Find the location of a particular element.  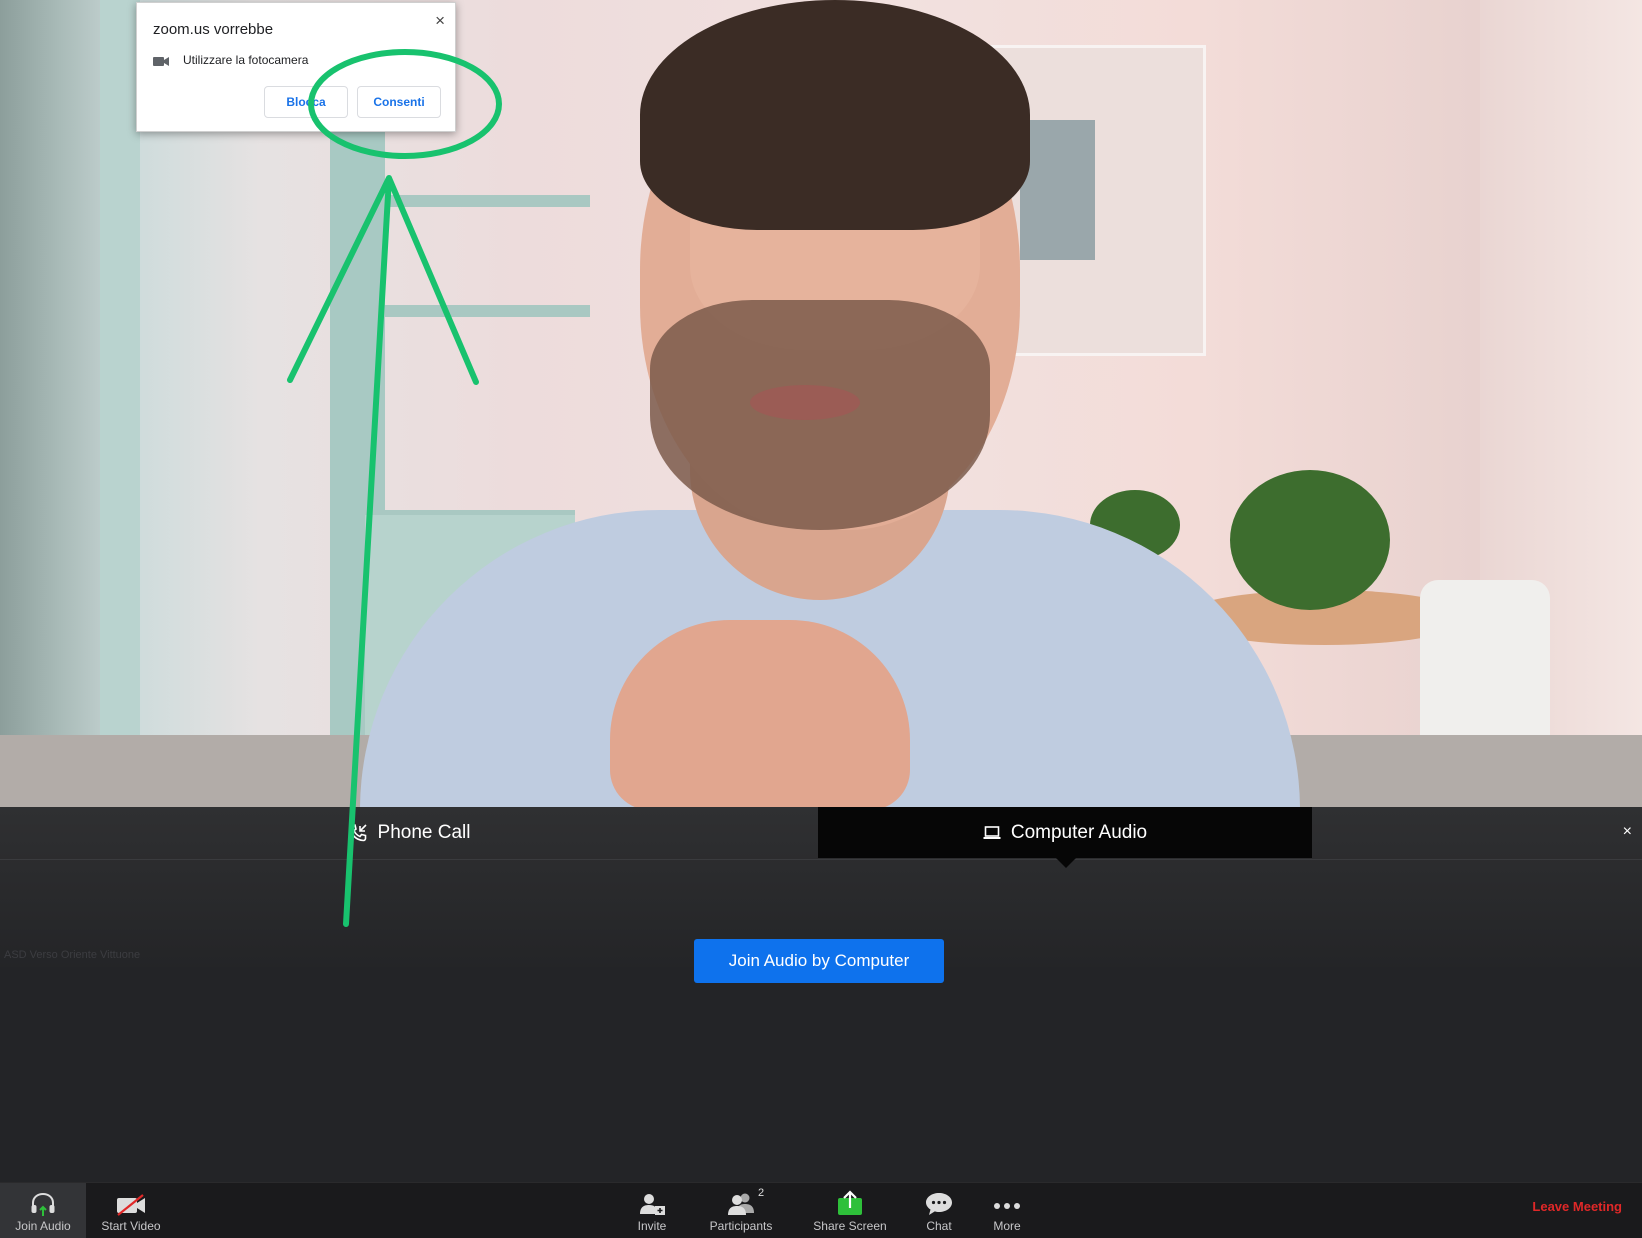

start-video-label: Start Video is located at coordinates (131, 1226).